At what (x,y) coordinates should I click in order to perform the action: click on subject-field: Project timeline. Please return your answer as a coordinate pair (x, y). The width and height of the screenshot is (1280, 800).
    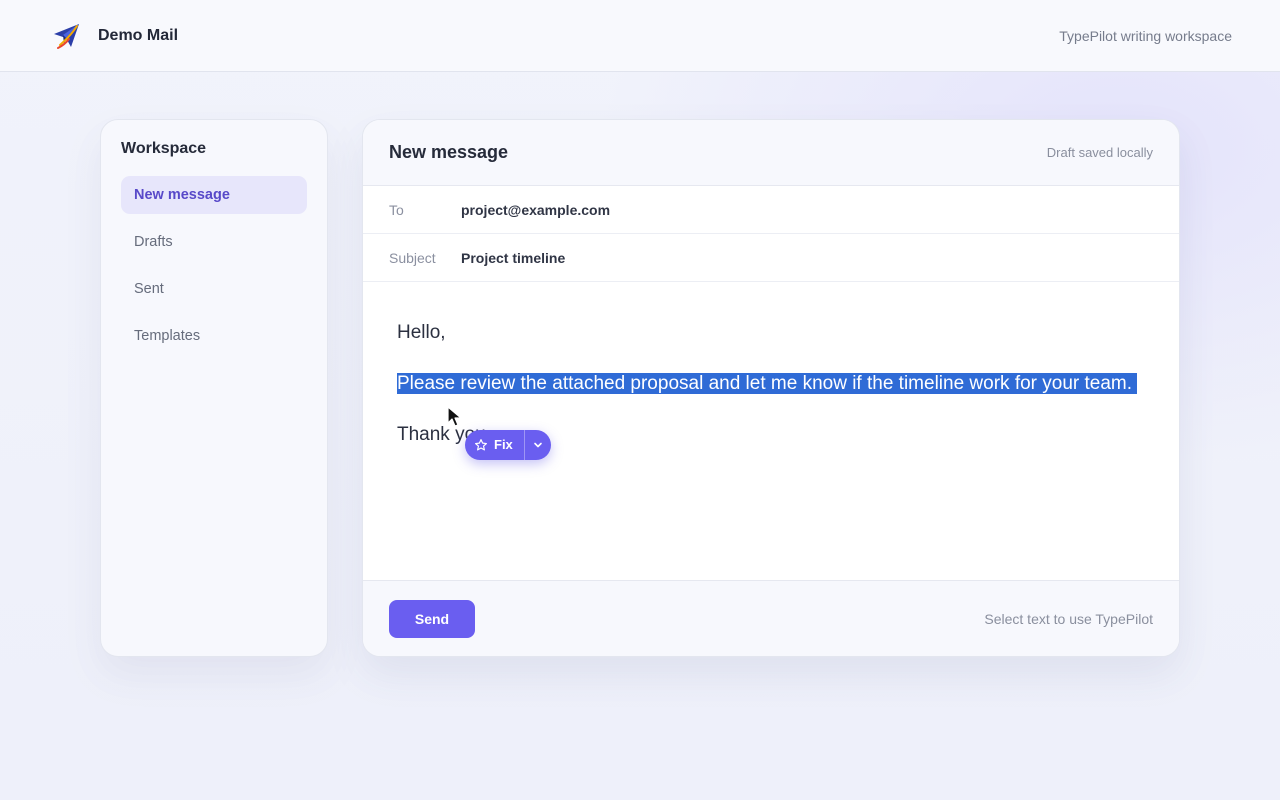
    Looking at the image, I should click on (513, 258).